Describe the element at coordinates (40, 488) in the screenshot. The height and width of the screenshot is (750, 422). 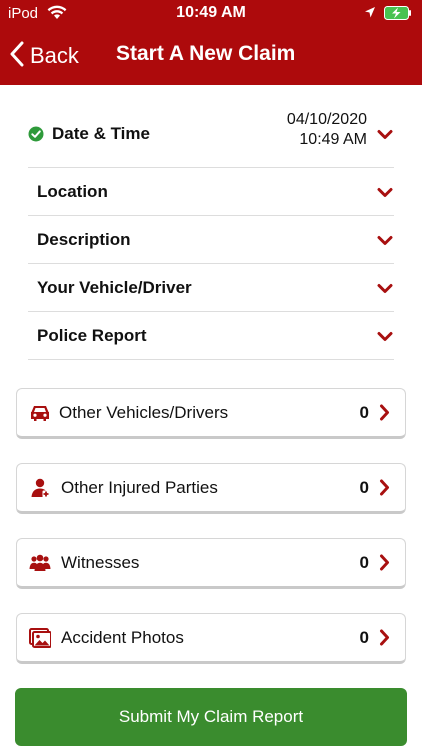
I see `injured-person-icon` at that location.